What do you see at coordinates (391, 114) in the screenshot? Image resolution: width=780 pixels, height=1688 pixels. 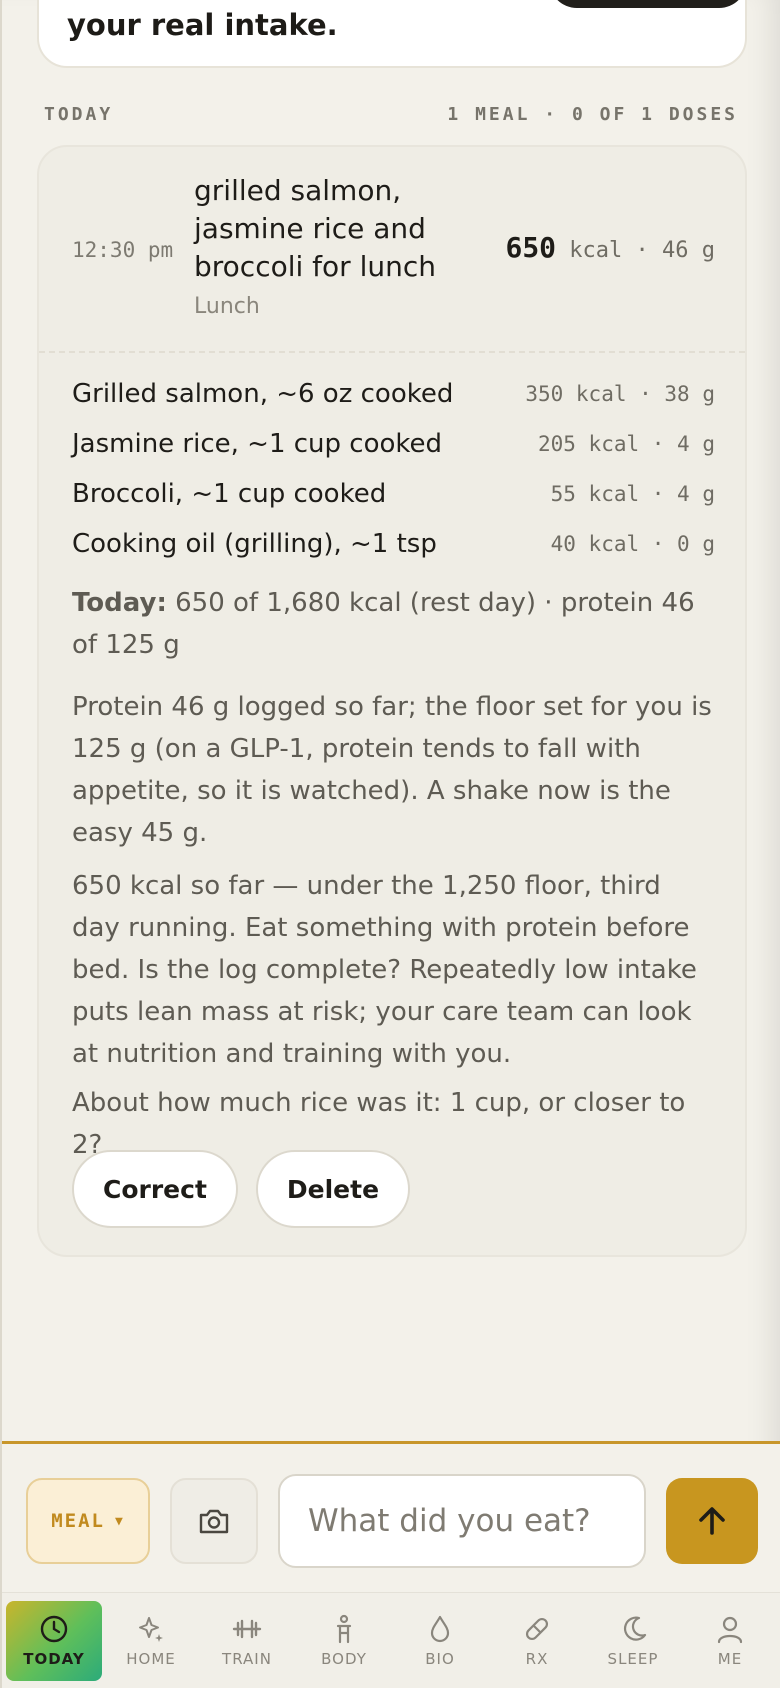 I see `section-header: TODAY 1 MEAL · 0 OF 1 DOSES` at bounding box center [391, 114].